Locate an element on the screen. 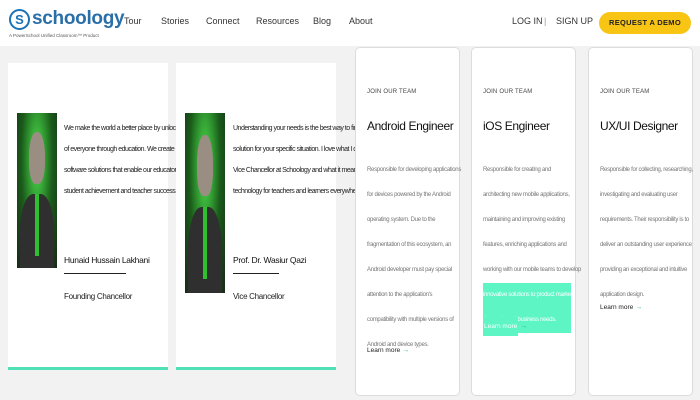  nav-link-blog: Blog is located at coordinates (322, 21).